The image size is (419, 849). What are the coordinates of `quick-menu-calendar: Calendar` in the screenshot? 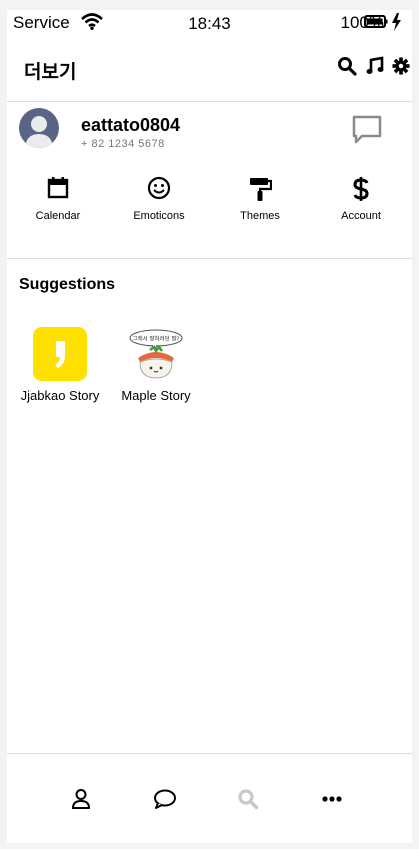 It's located at (58, 199).